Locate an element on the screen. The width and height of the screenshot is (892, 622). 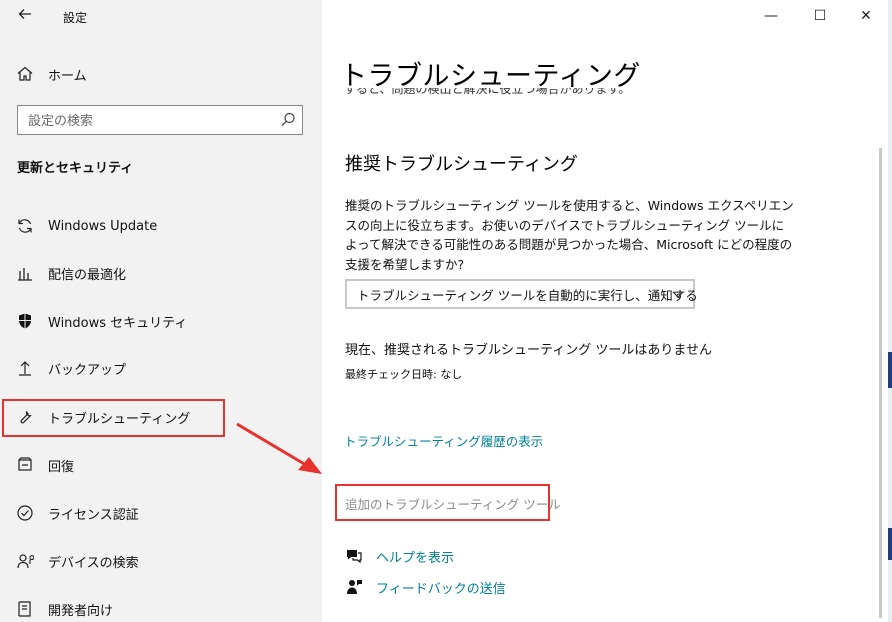
sidebar-item-activation: ライセンス認証 is located at coordinates (76, 513).